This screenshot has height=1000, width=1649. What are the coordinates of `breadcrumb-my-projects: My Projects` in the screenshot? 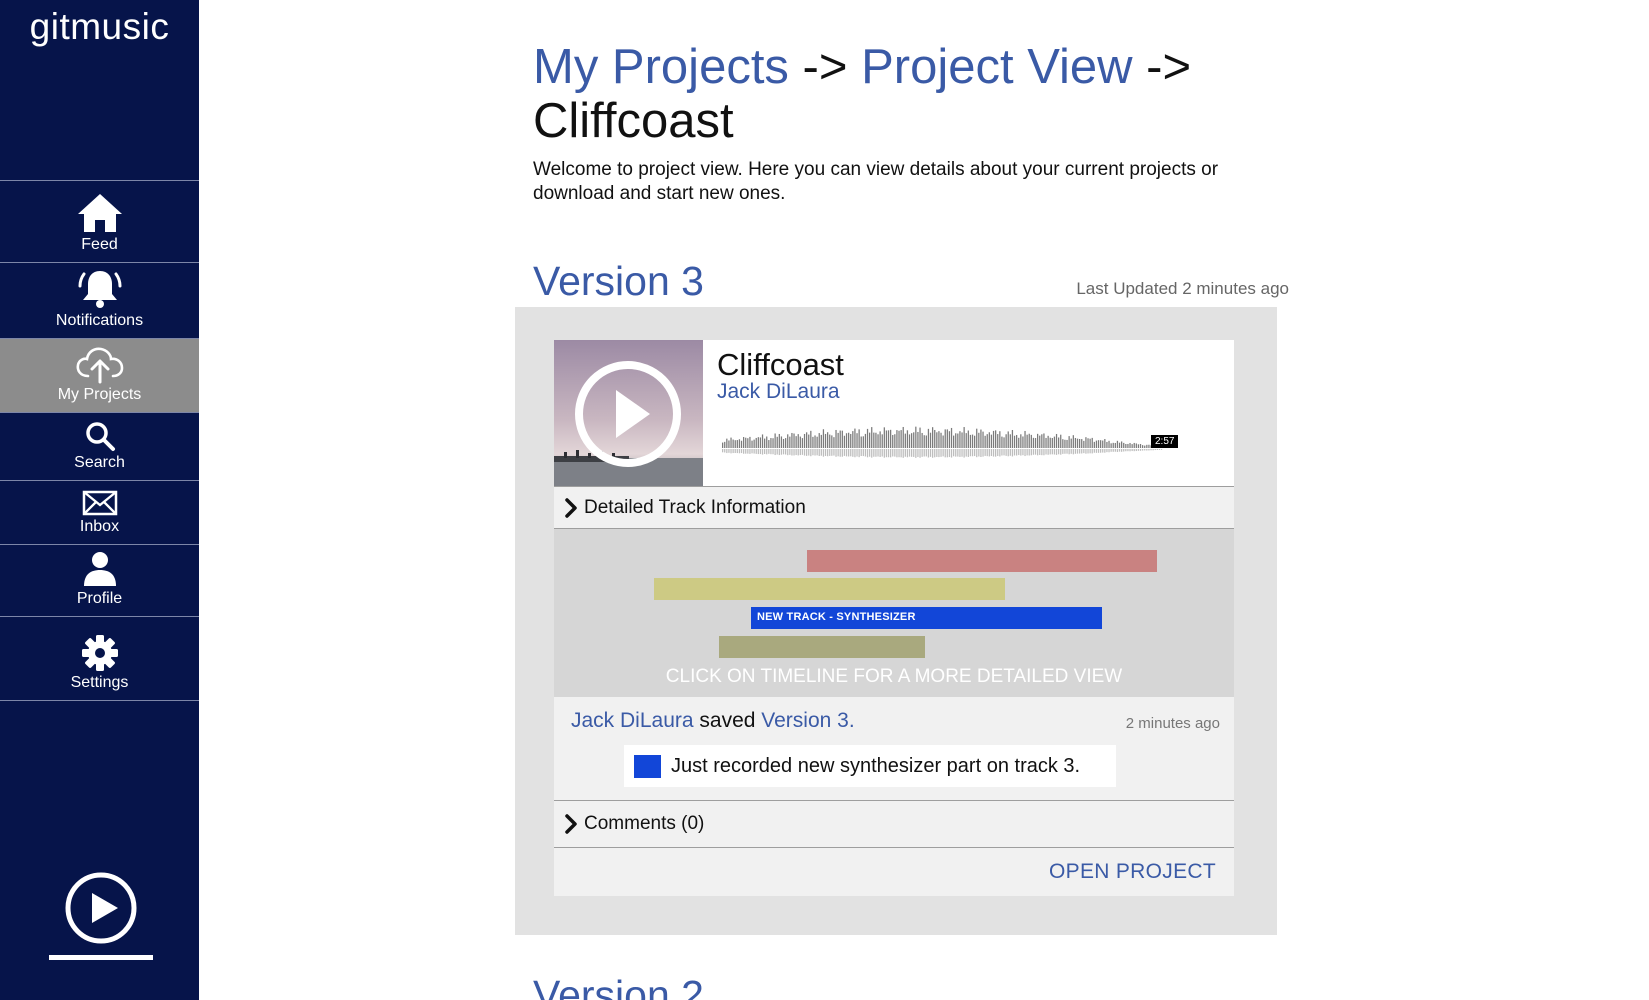 It's located at (661, 67).